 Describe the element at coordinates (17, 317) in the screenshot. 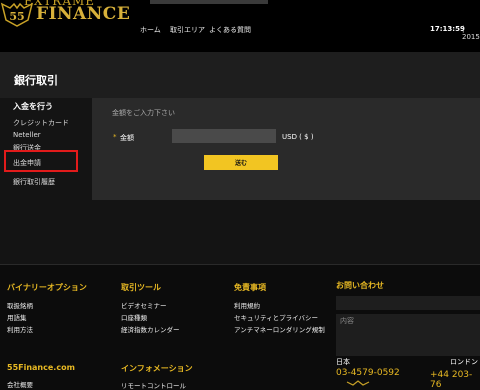

I see `footer-link: 用語集` at that location.